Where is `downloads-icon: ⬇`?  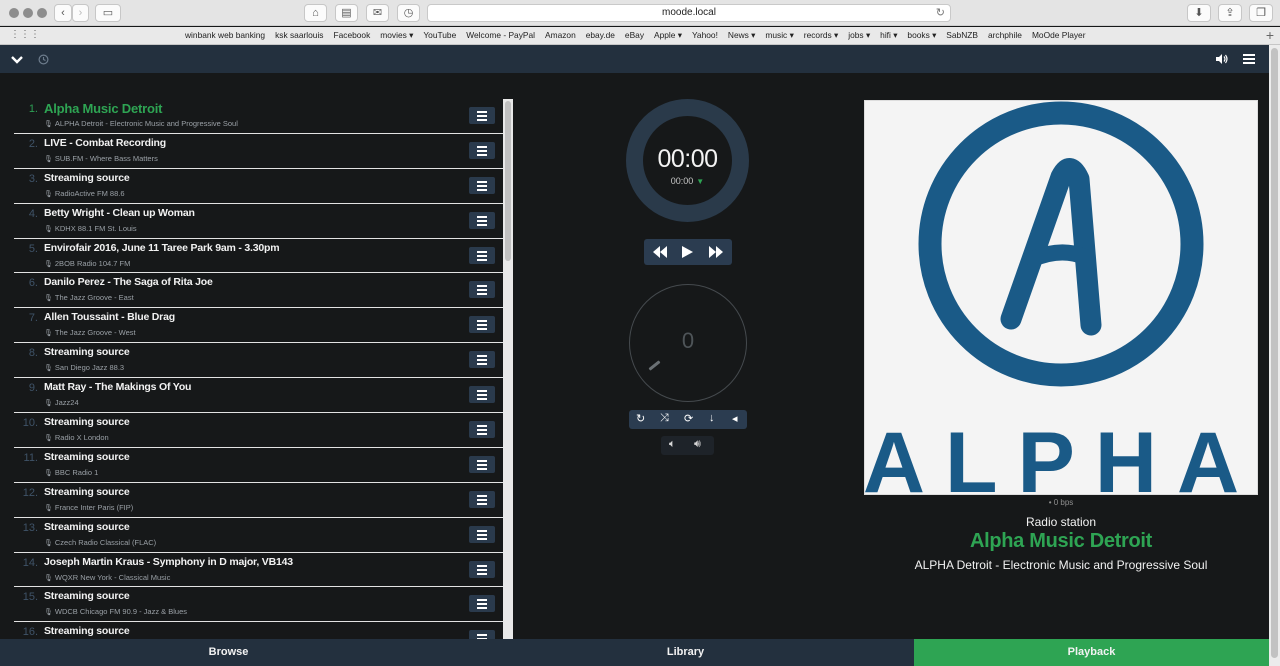
downloads-icon: ⬇ is located at coordinates (1199, 13).